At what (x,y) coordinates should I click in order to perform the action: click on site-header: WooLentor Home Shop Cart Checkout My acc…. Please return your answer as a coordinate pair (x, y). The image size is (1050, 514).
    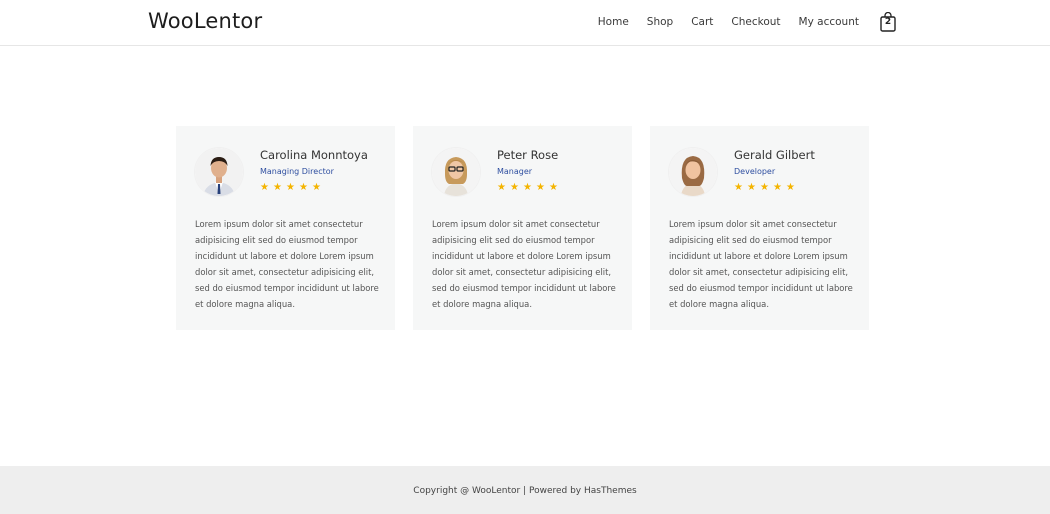
    Looking at the image, I should click on (525, 23).